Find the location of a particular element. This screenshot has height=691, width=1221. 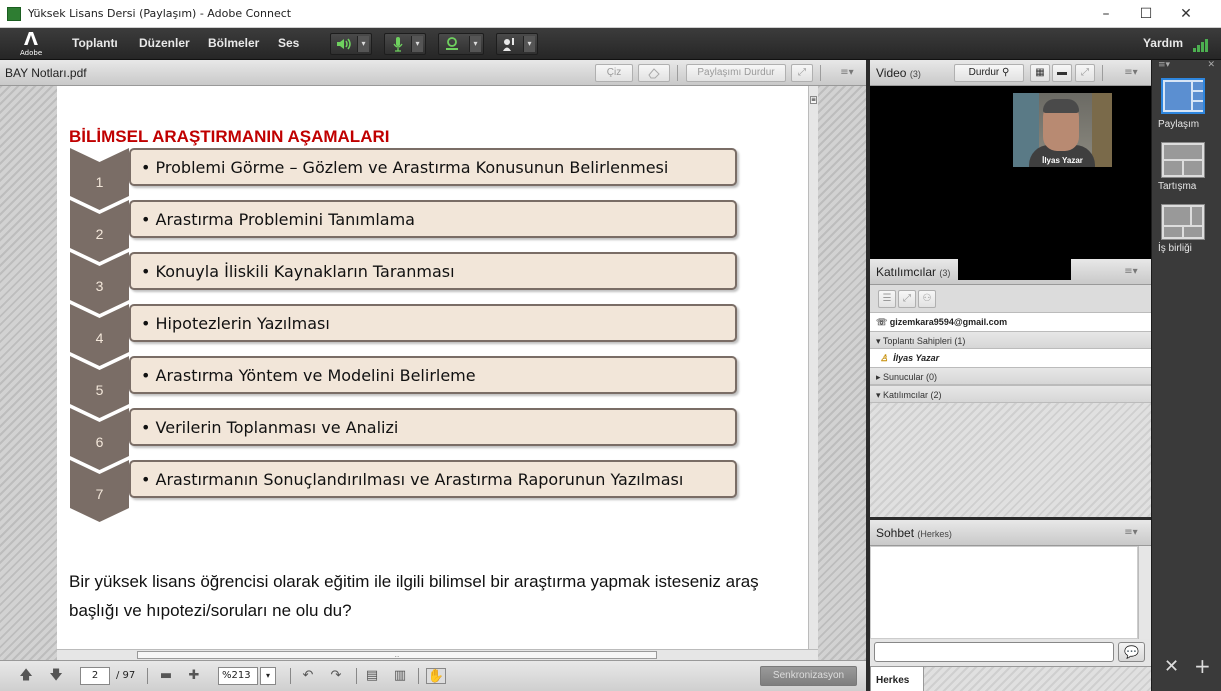

fit-page-icon: ▥ is located at coordinates (400, 676).